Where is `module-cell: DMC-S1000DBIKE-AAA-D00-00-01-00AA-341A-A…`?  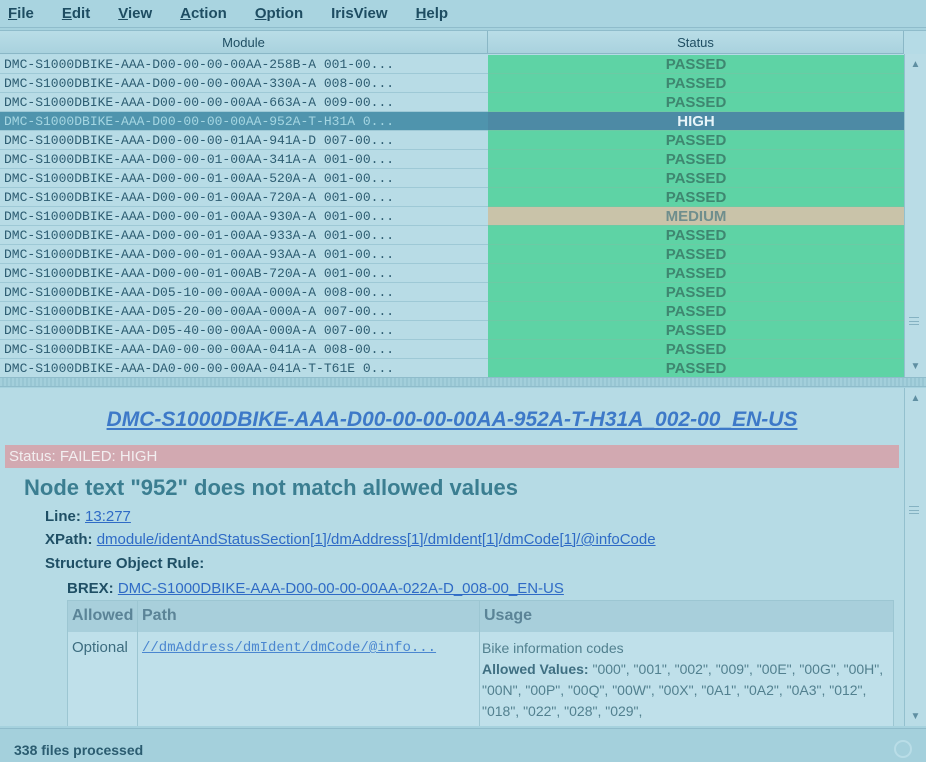 module-cell: DMC-S1000DBIKE-AAA-D00-00-01-00AA-341A-A… is located at coordinates (244, 159).